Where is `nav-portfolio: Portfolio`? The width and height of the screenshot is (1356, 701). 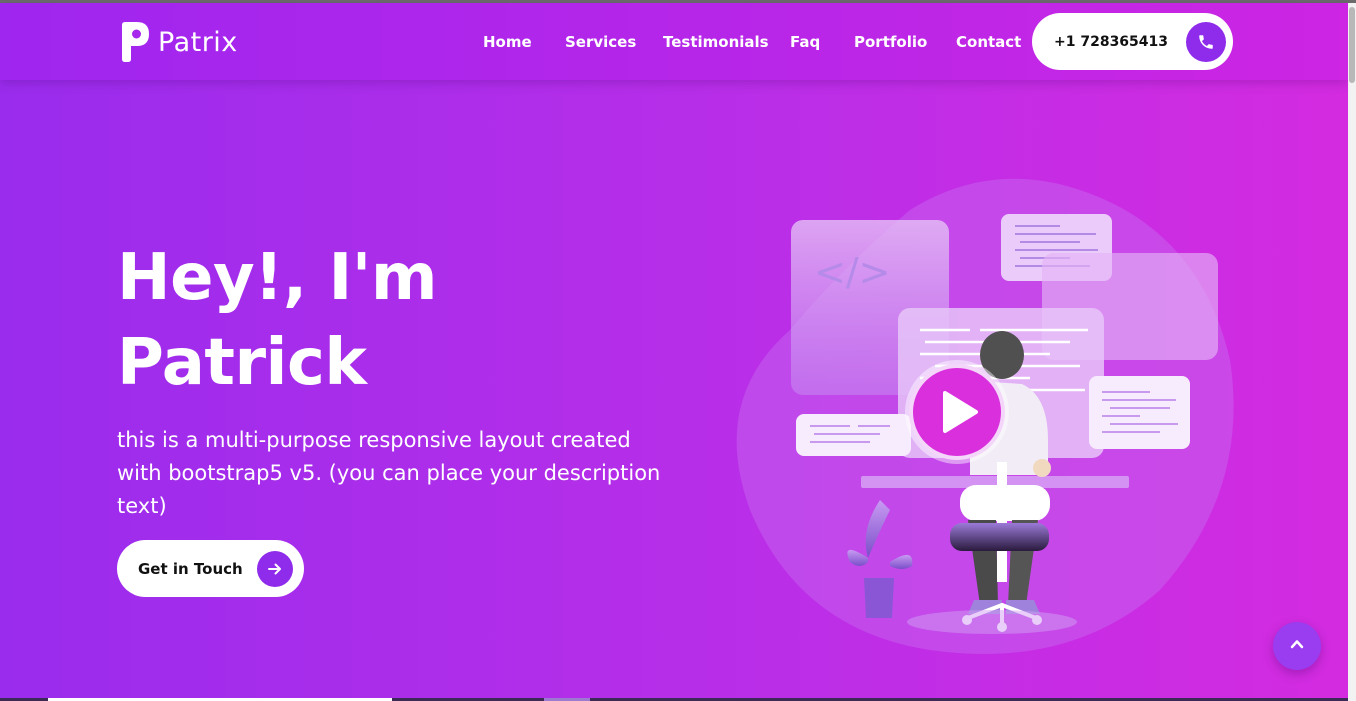 nav-portfolio: Portfolio is located at coordinates (890, 42).